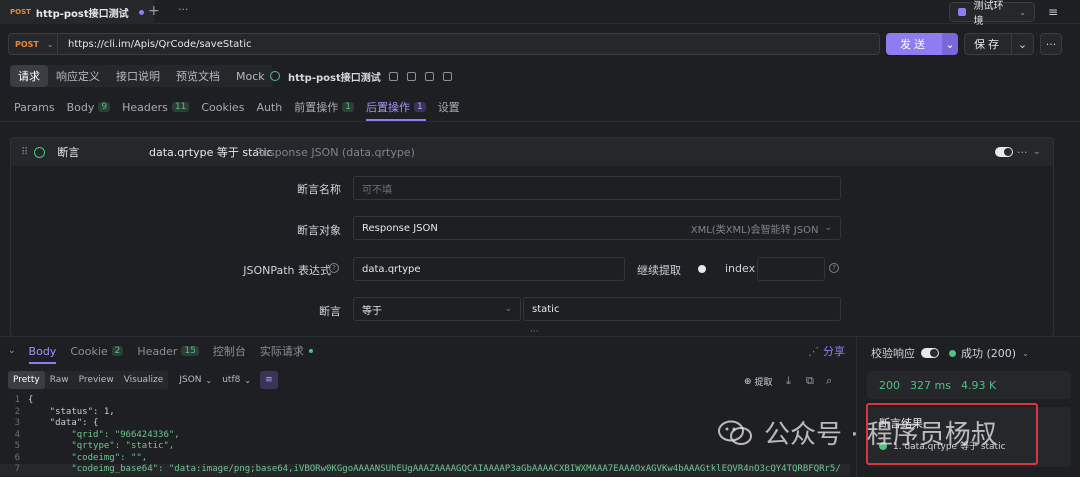 Image resolution: width=1080 pixels, height=477 pixels. I want to click on status-code: 200, so click(889, 385).